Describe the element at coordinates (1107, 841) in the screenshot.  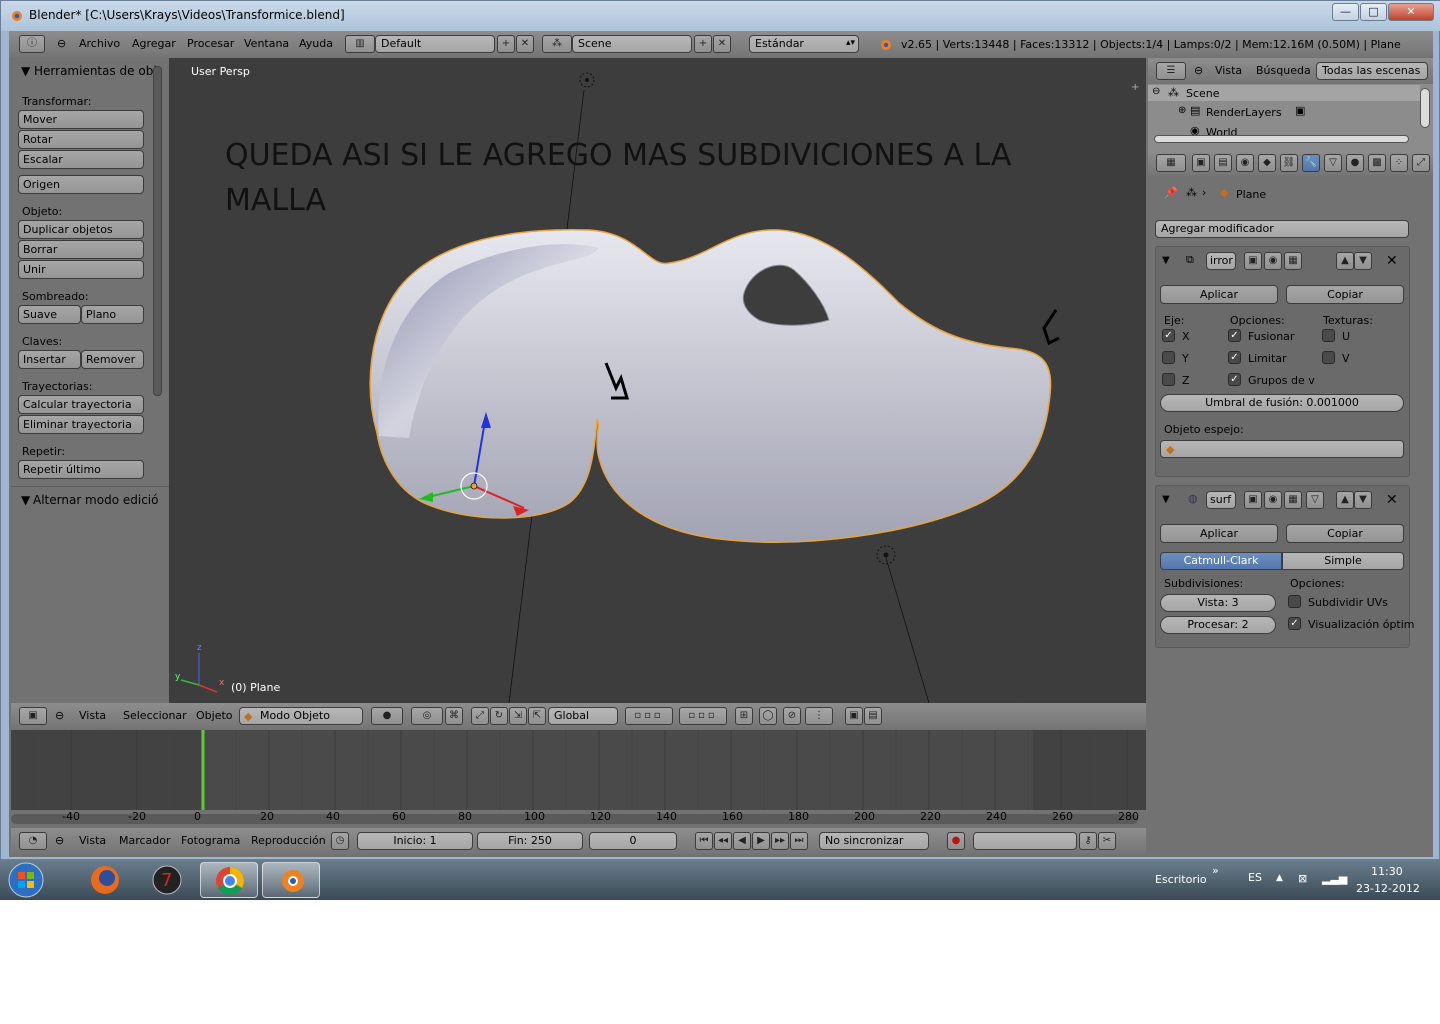
I see `delete-keyframe-icon: ✂` at that location.